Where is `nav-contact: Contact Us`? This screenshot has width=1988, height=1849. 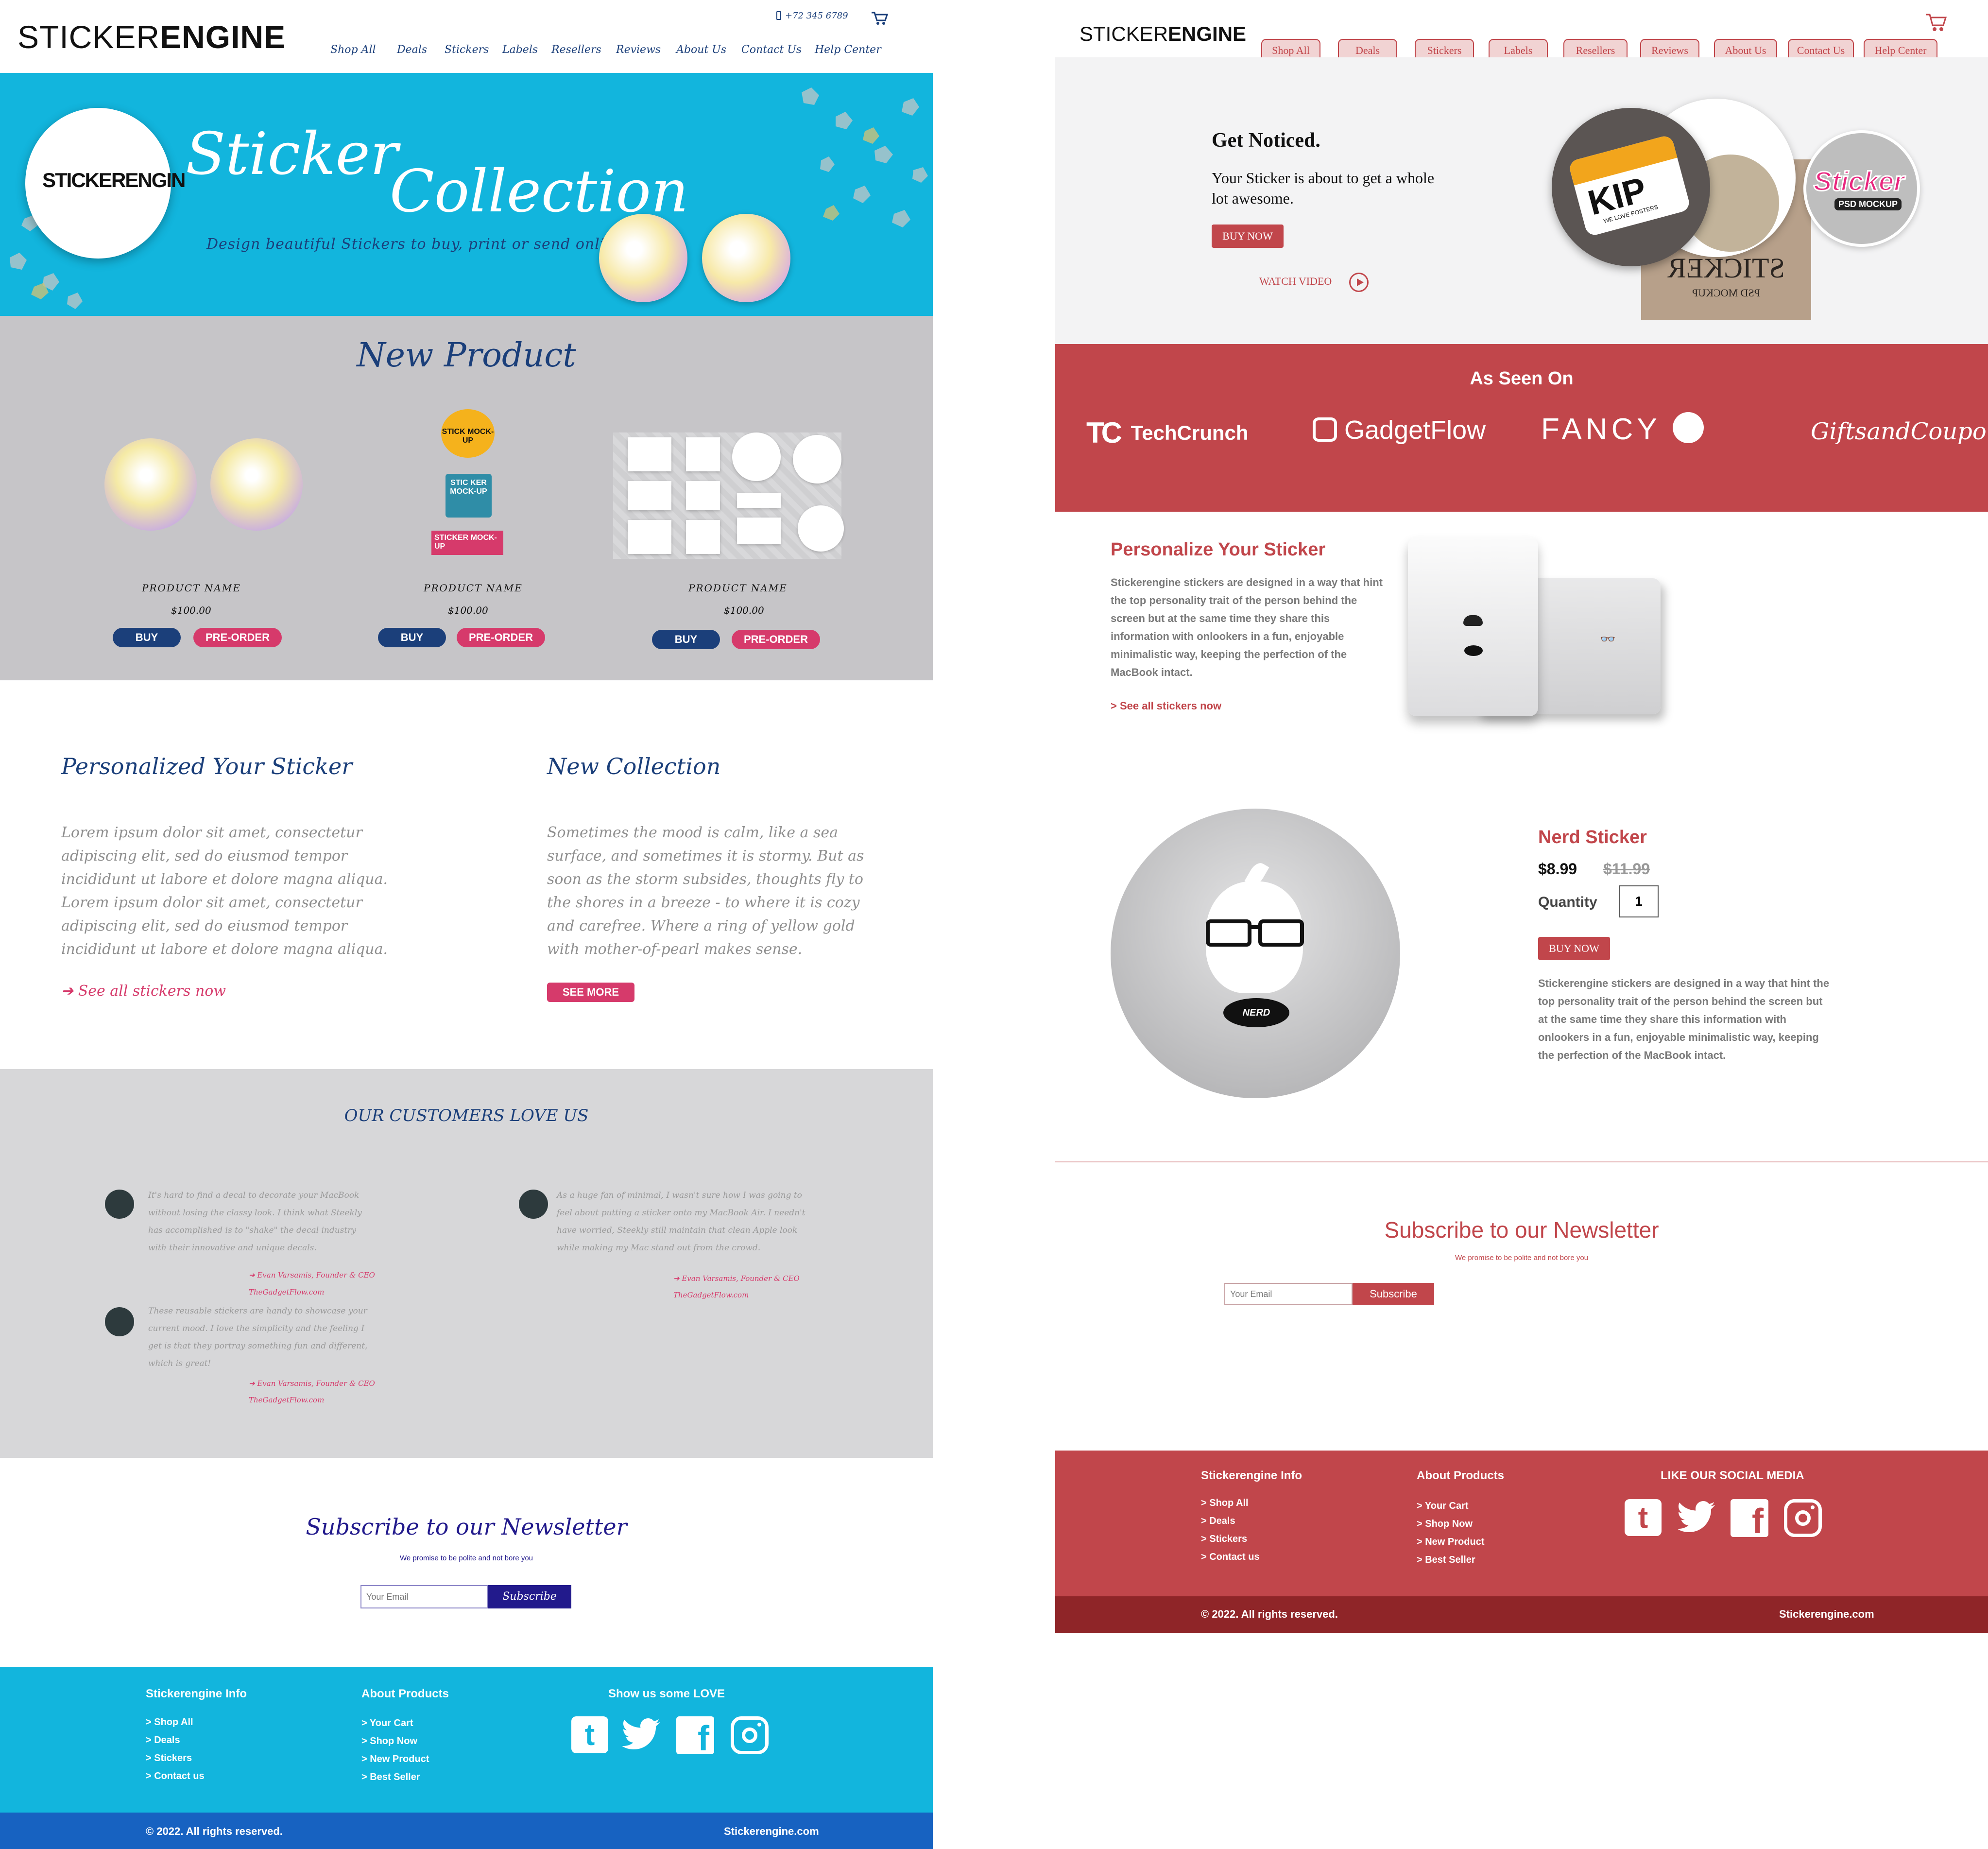 nav-contact: Contact Us is located at coordinates (772, 50).